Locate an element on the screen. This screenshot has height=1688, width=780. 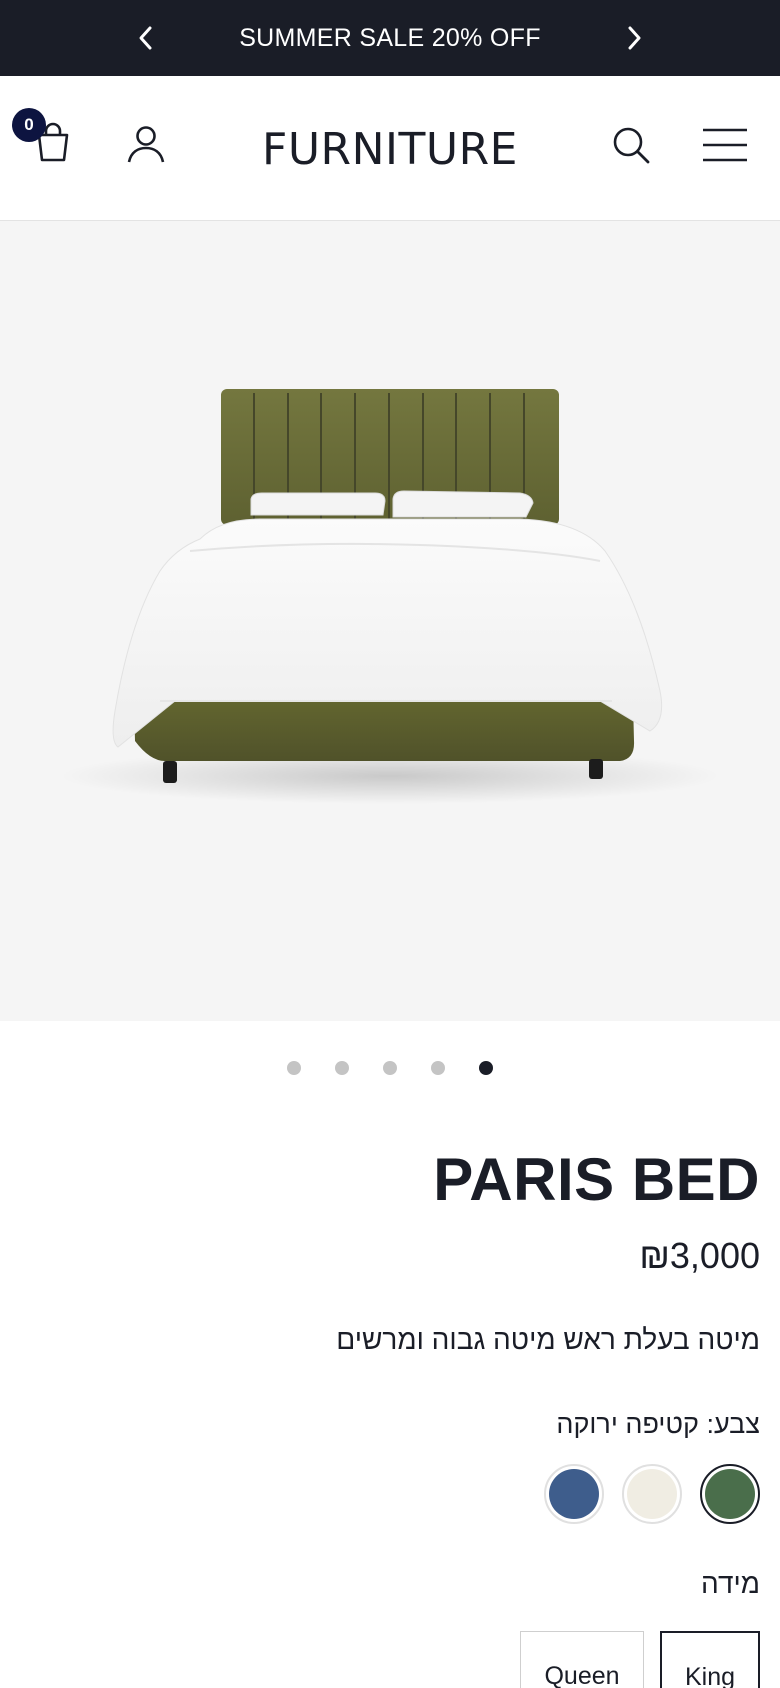
site-logo: FURNITURE is located at coordinates (390, 150).